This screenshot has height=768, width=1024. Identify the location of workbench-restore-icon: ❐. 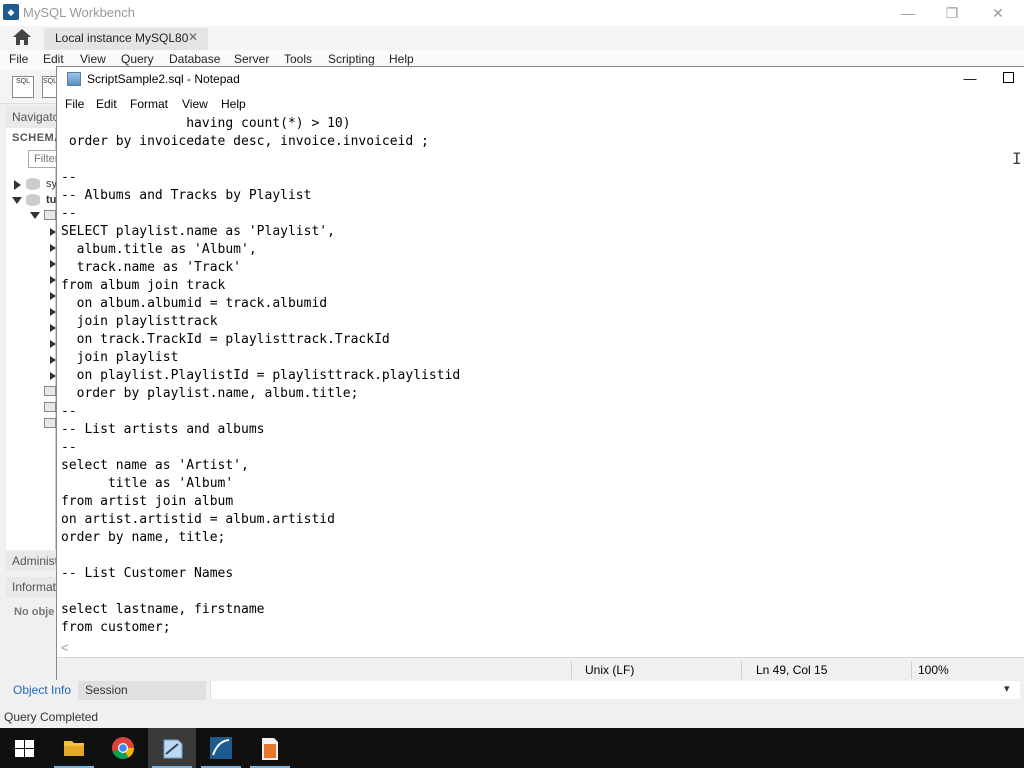
(952, 13).